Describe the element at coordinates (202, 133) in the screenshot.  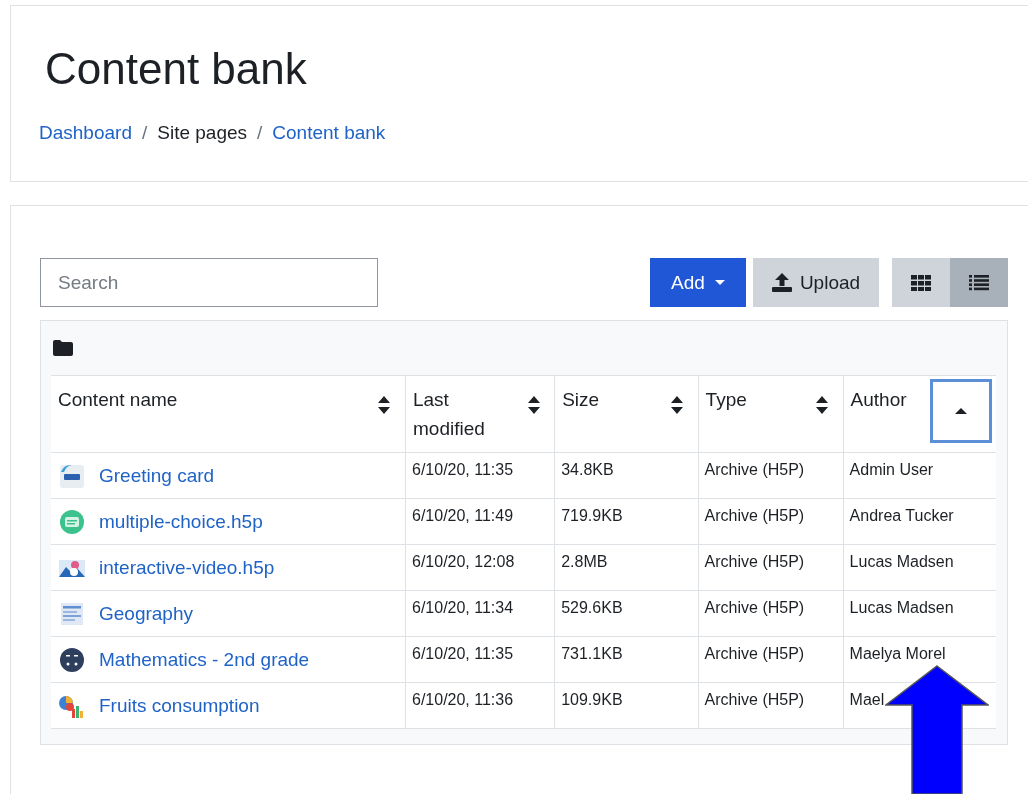
I see `breadcrumb-item: Site pages` at that location.